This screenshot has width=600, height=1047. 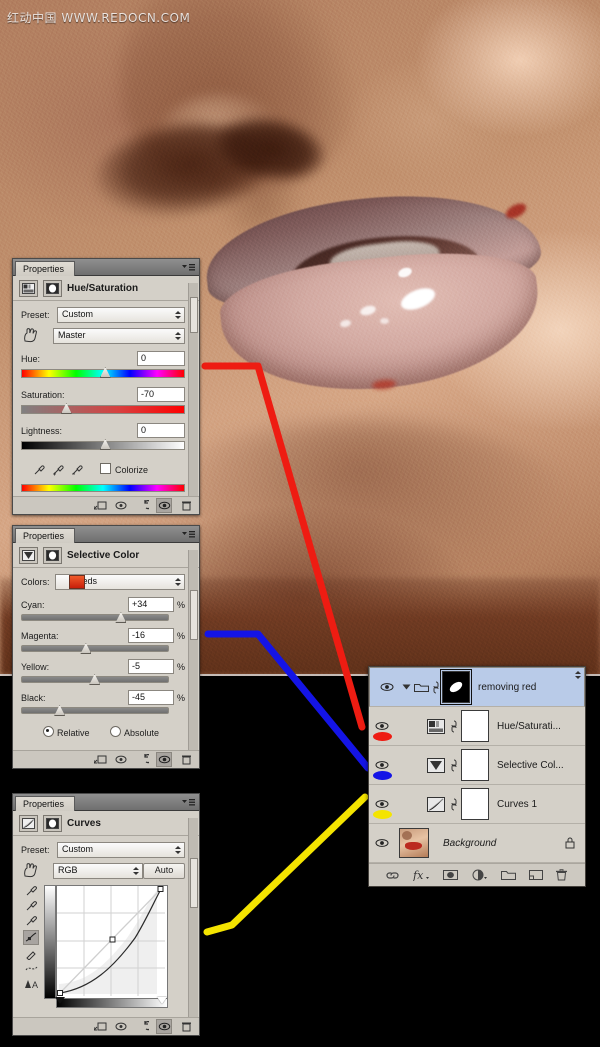 What do you see at coordinates (66, 732) in the screenshot?
I see `relative-radio: Relative` at bounding box center [66, 732].